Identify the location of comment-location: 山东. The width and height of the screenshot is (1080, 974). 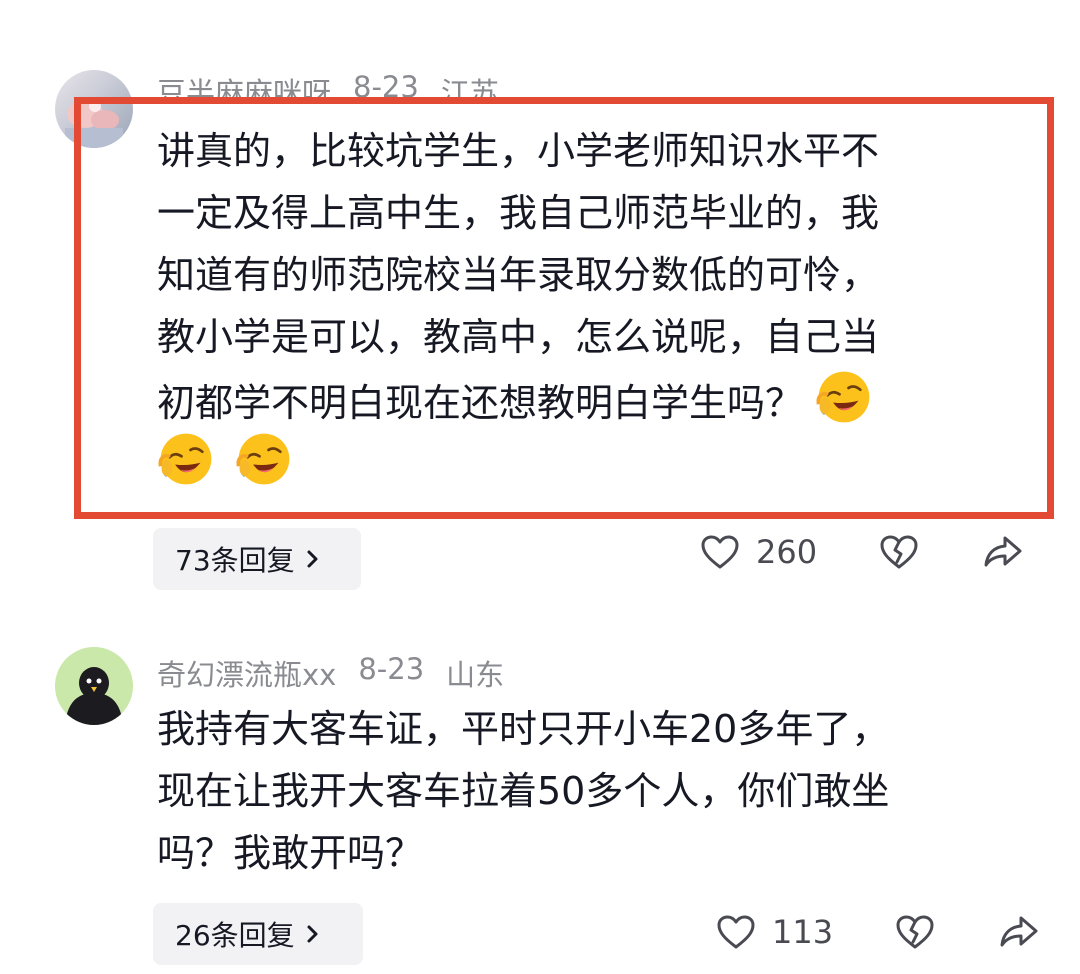
(475, 675).